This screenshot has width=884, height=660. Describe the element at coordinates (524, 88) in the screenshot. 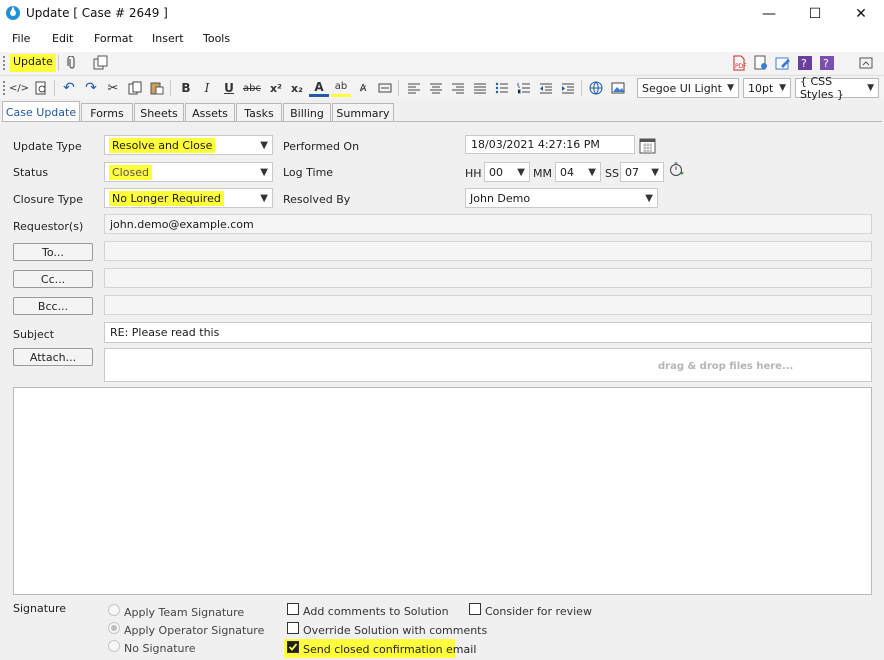

I see `numbered-list-icon` at that location.